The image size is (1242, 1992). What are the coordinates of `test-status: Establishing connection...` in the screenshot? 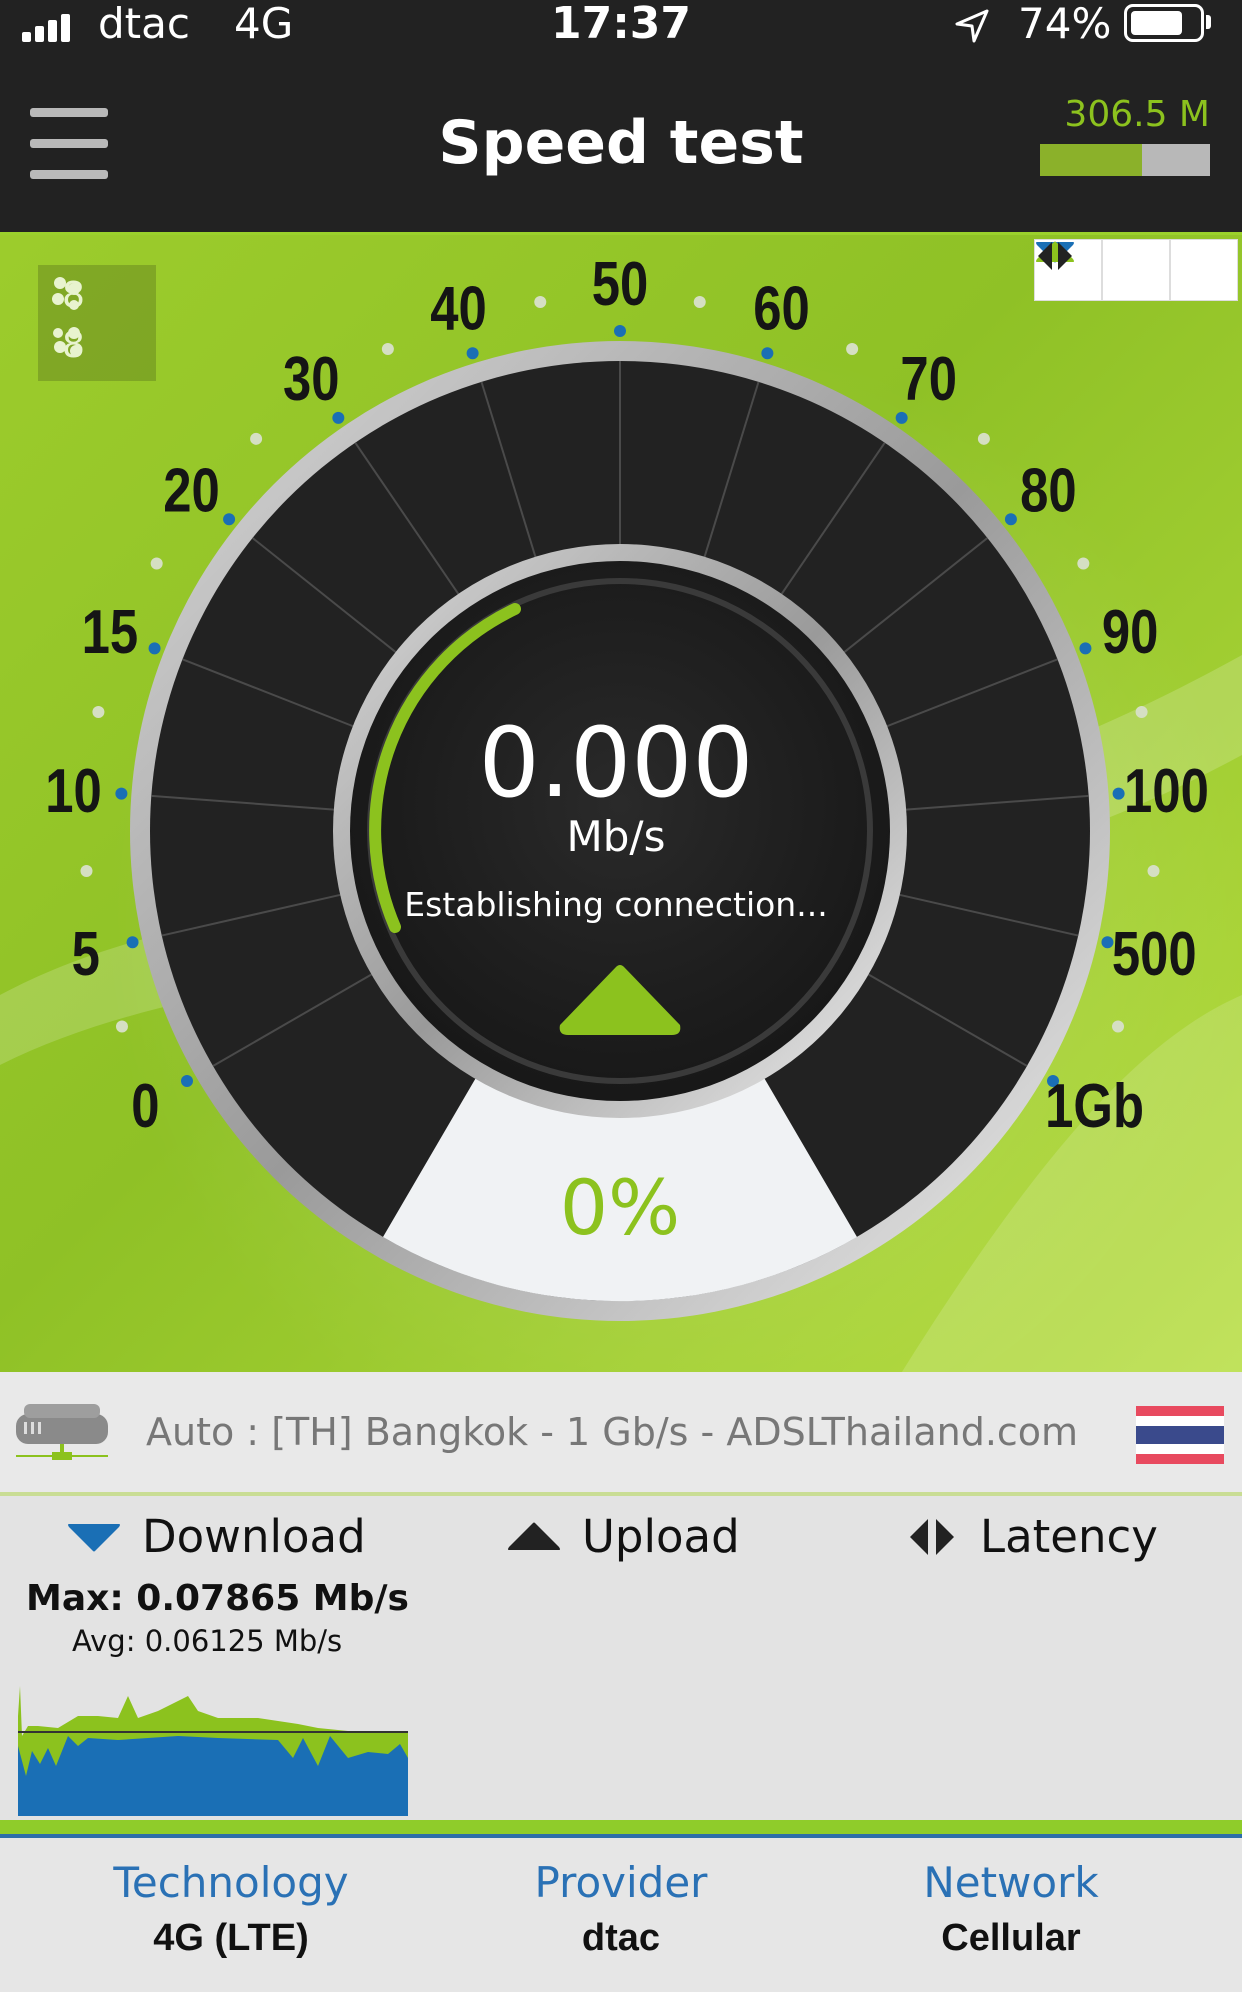 It's located at (616, 904).